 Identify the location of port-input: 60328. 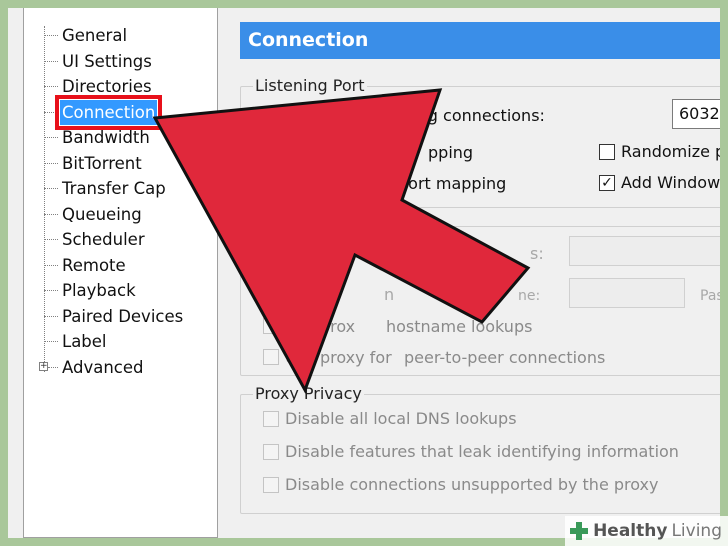
(696, 114).